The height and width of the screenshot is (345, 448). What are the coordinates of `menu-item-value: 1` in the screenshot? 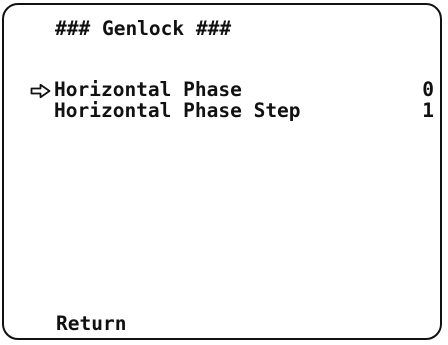 It's located at (428, 110).